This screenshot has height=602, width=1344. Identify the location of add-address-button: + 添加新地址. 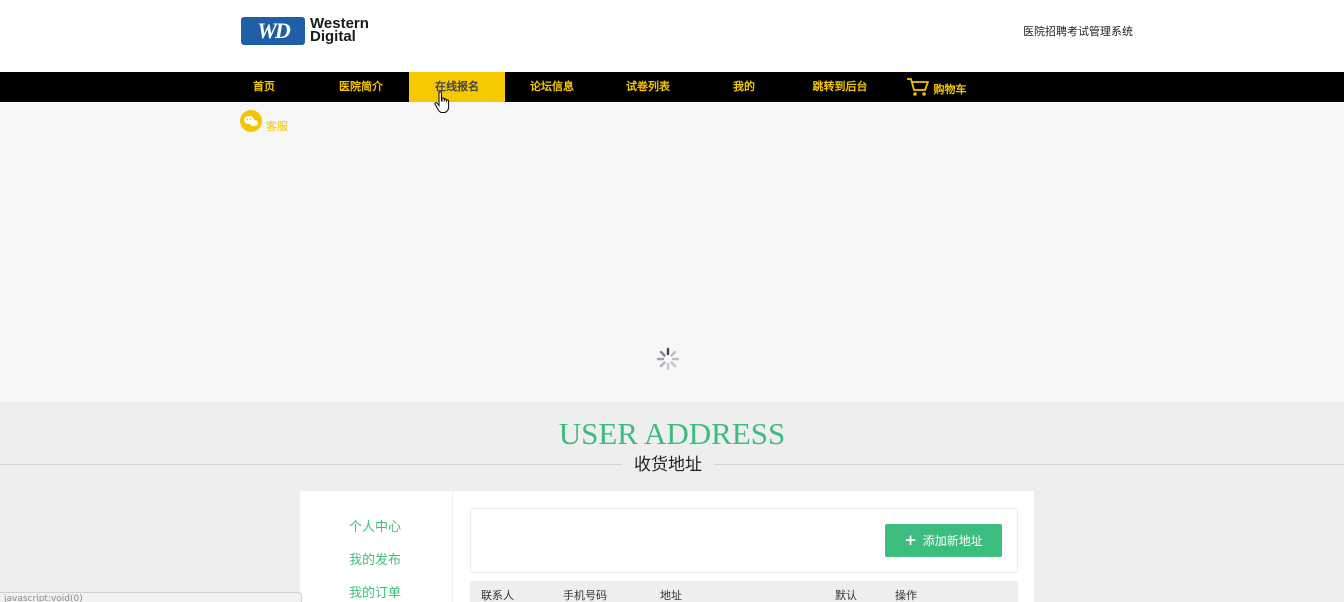
(943, 540).